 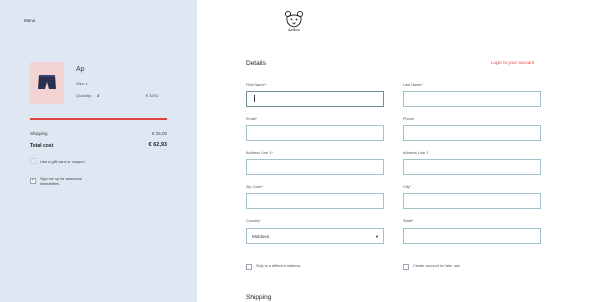 What do you see at coordinates (261, 236) in the screenshot?
I see `country-selected-value: Moldova` at bounding box center [261, 236].